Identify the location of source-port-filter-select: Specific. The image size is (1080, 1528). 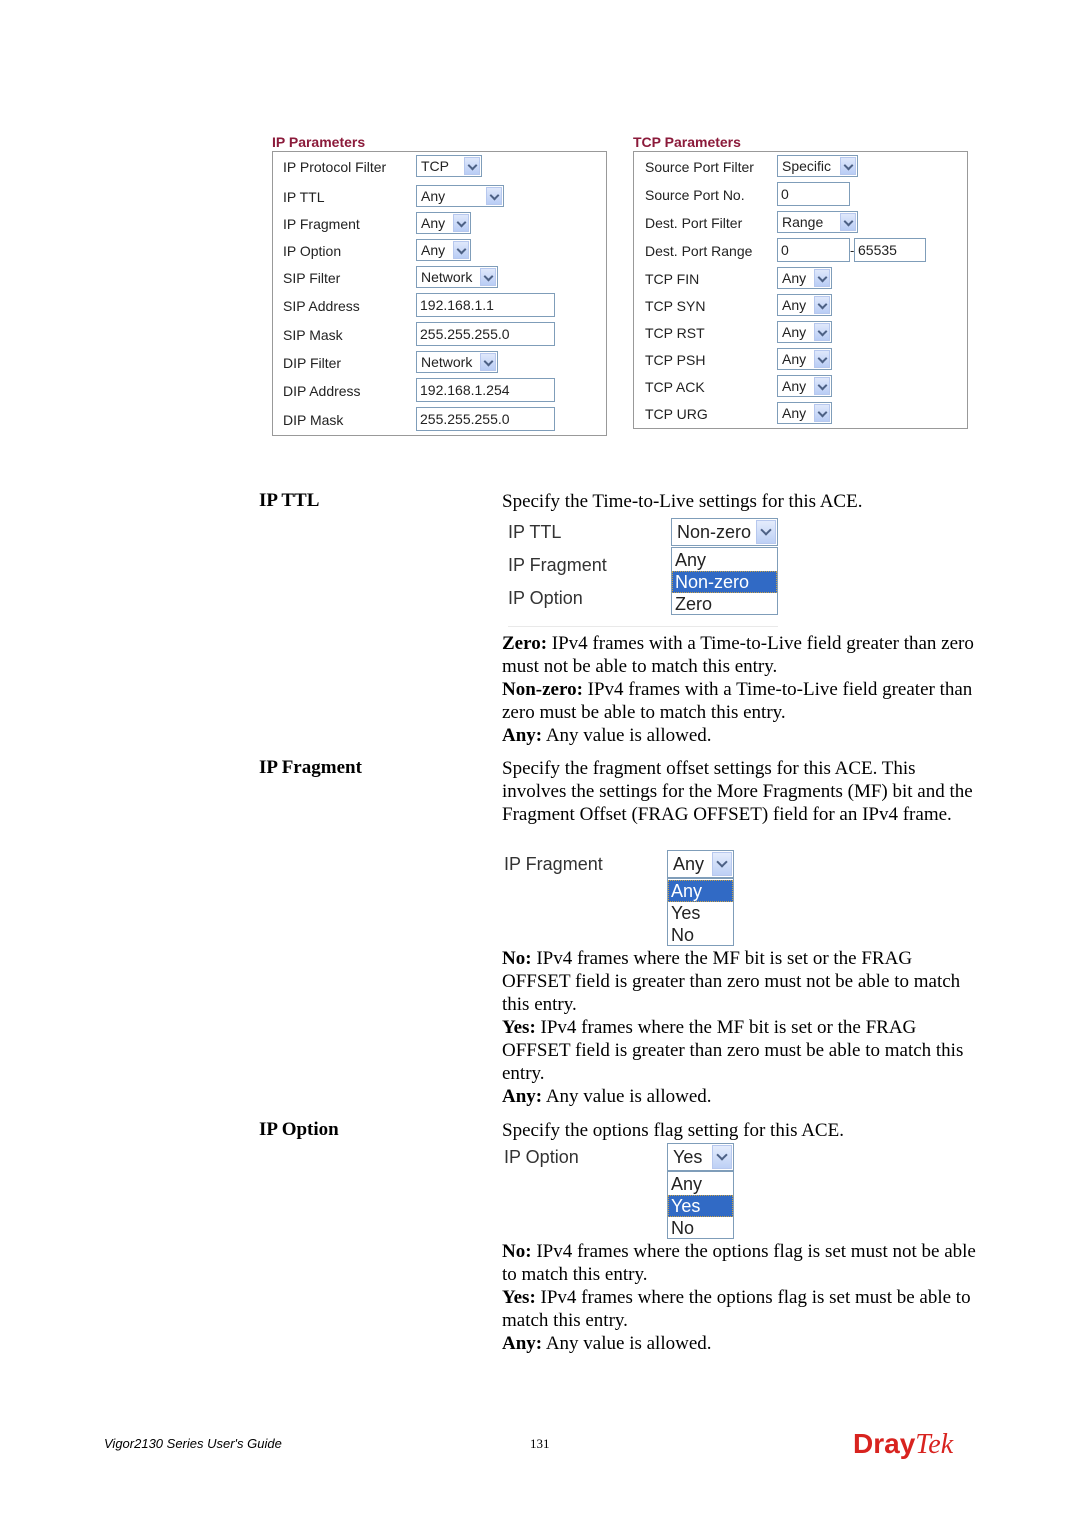
(817, 166).